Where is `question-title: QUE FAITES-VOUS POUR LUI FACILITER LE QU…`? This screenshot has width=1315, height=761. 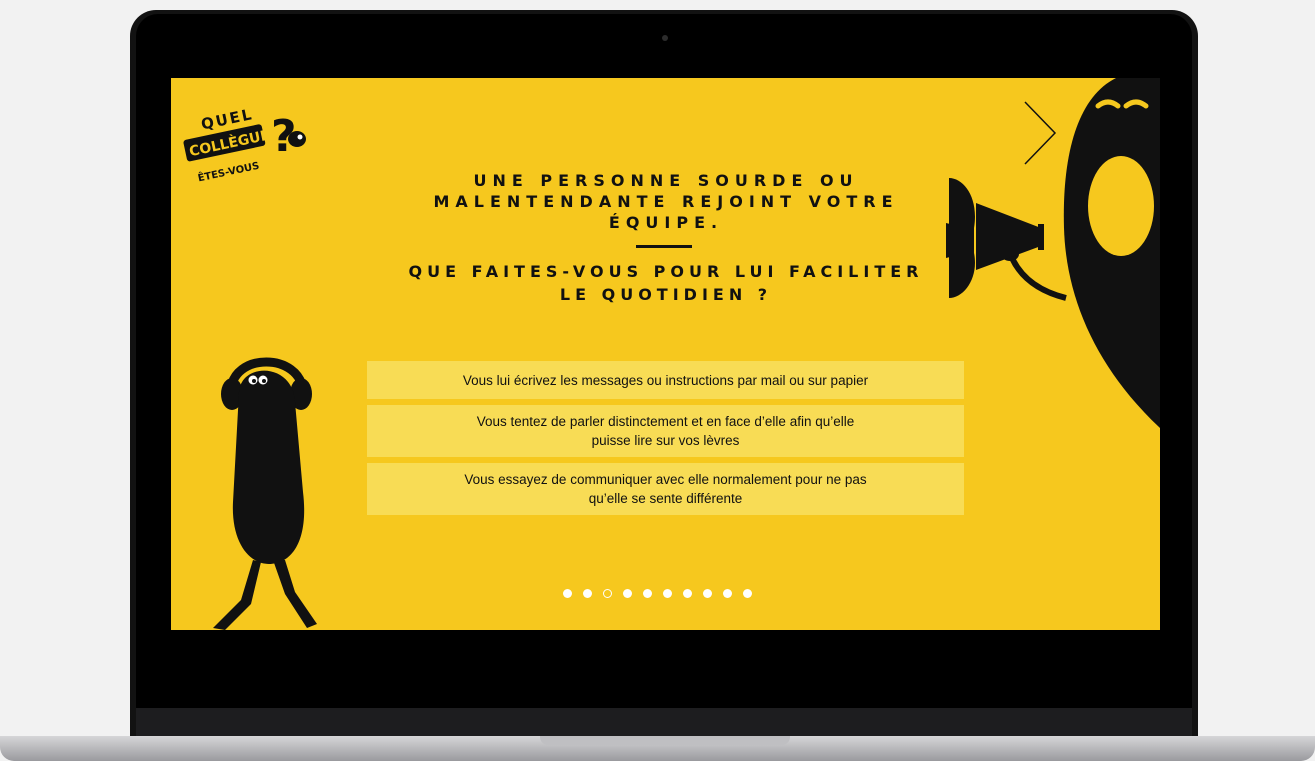
question-title: QUE FAITES-VOUS POUR LUI FACILITER LE QU… is located at coordinates (666, 283).